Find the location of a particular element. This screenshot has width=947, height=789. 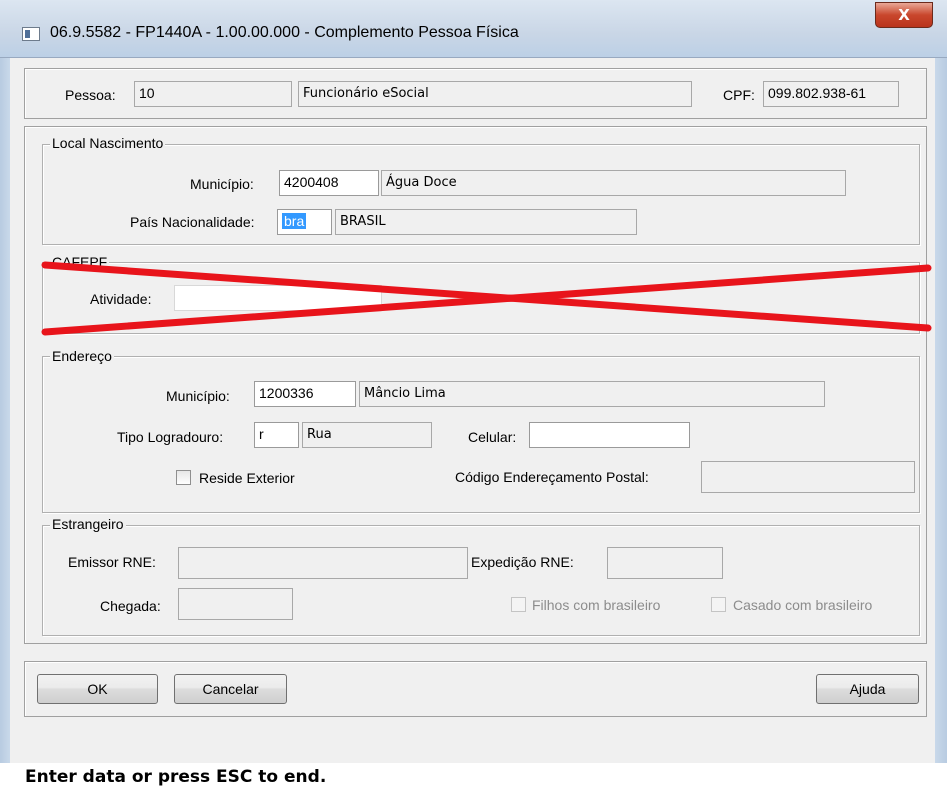

tipo-logradouro-name-field: Rua is located at coordinates (367, 435).